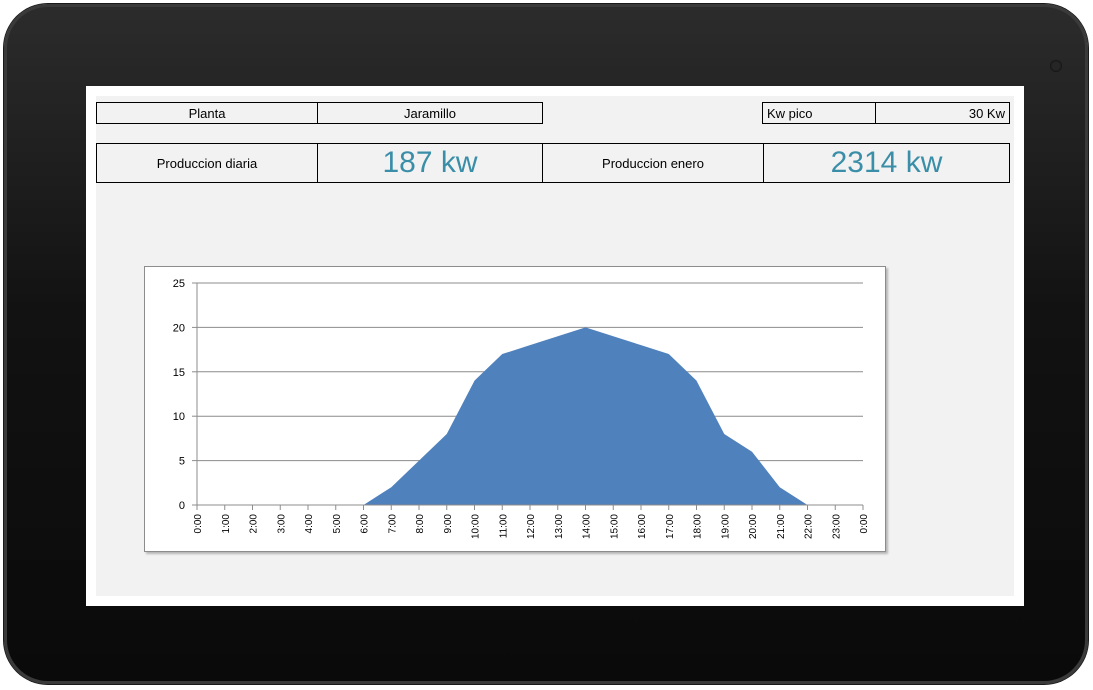 This screenshot has width=1093, height=690. Describe the element at coordinates (886, 163) in the screenshot. I see `month-production-value: 2314 kw` at that location.